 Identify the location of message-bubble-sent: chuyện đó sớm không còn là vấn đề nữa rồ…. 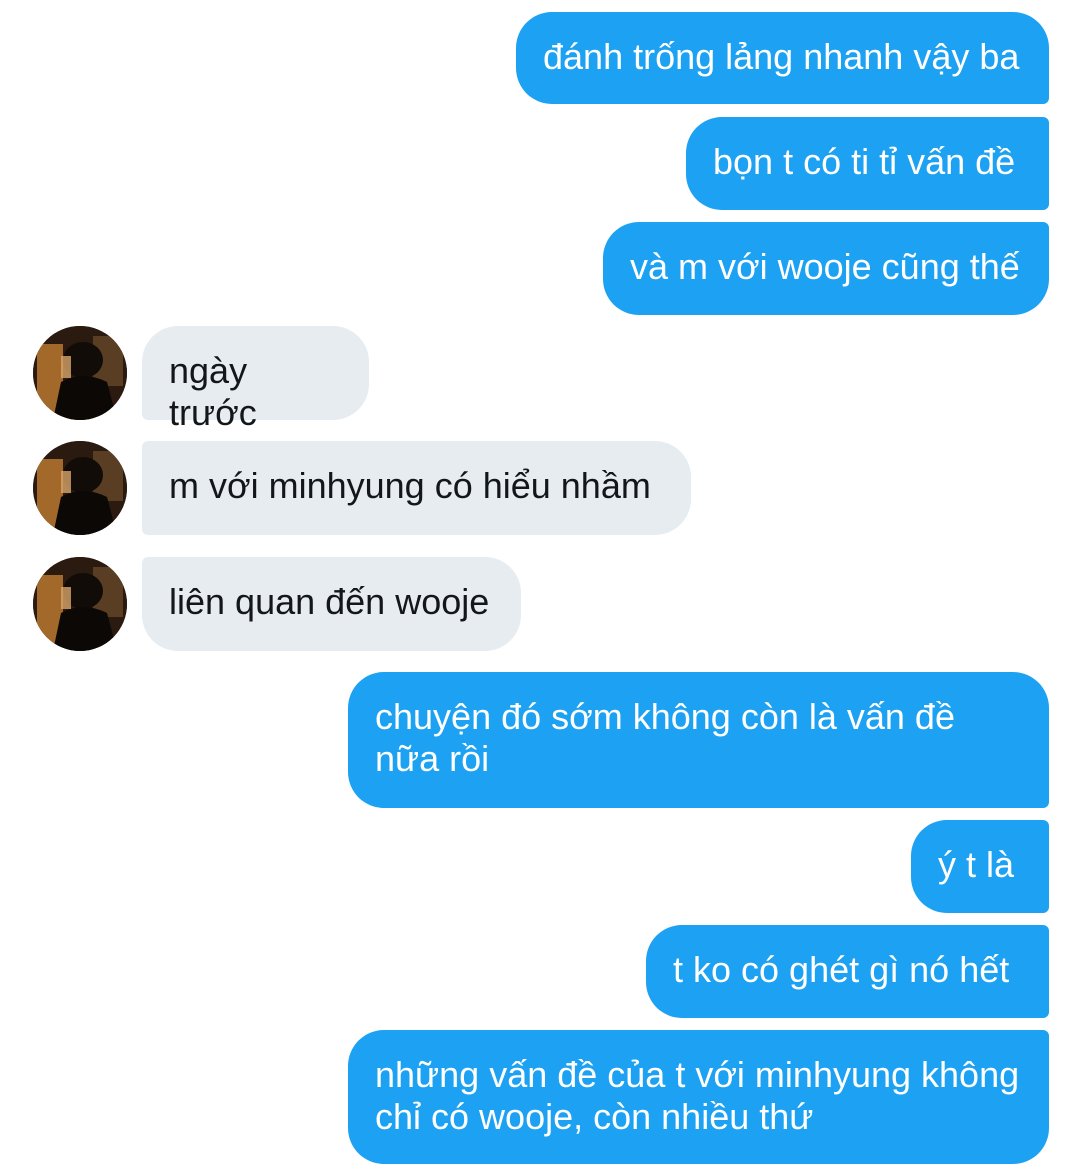
(698, 740).